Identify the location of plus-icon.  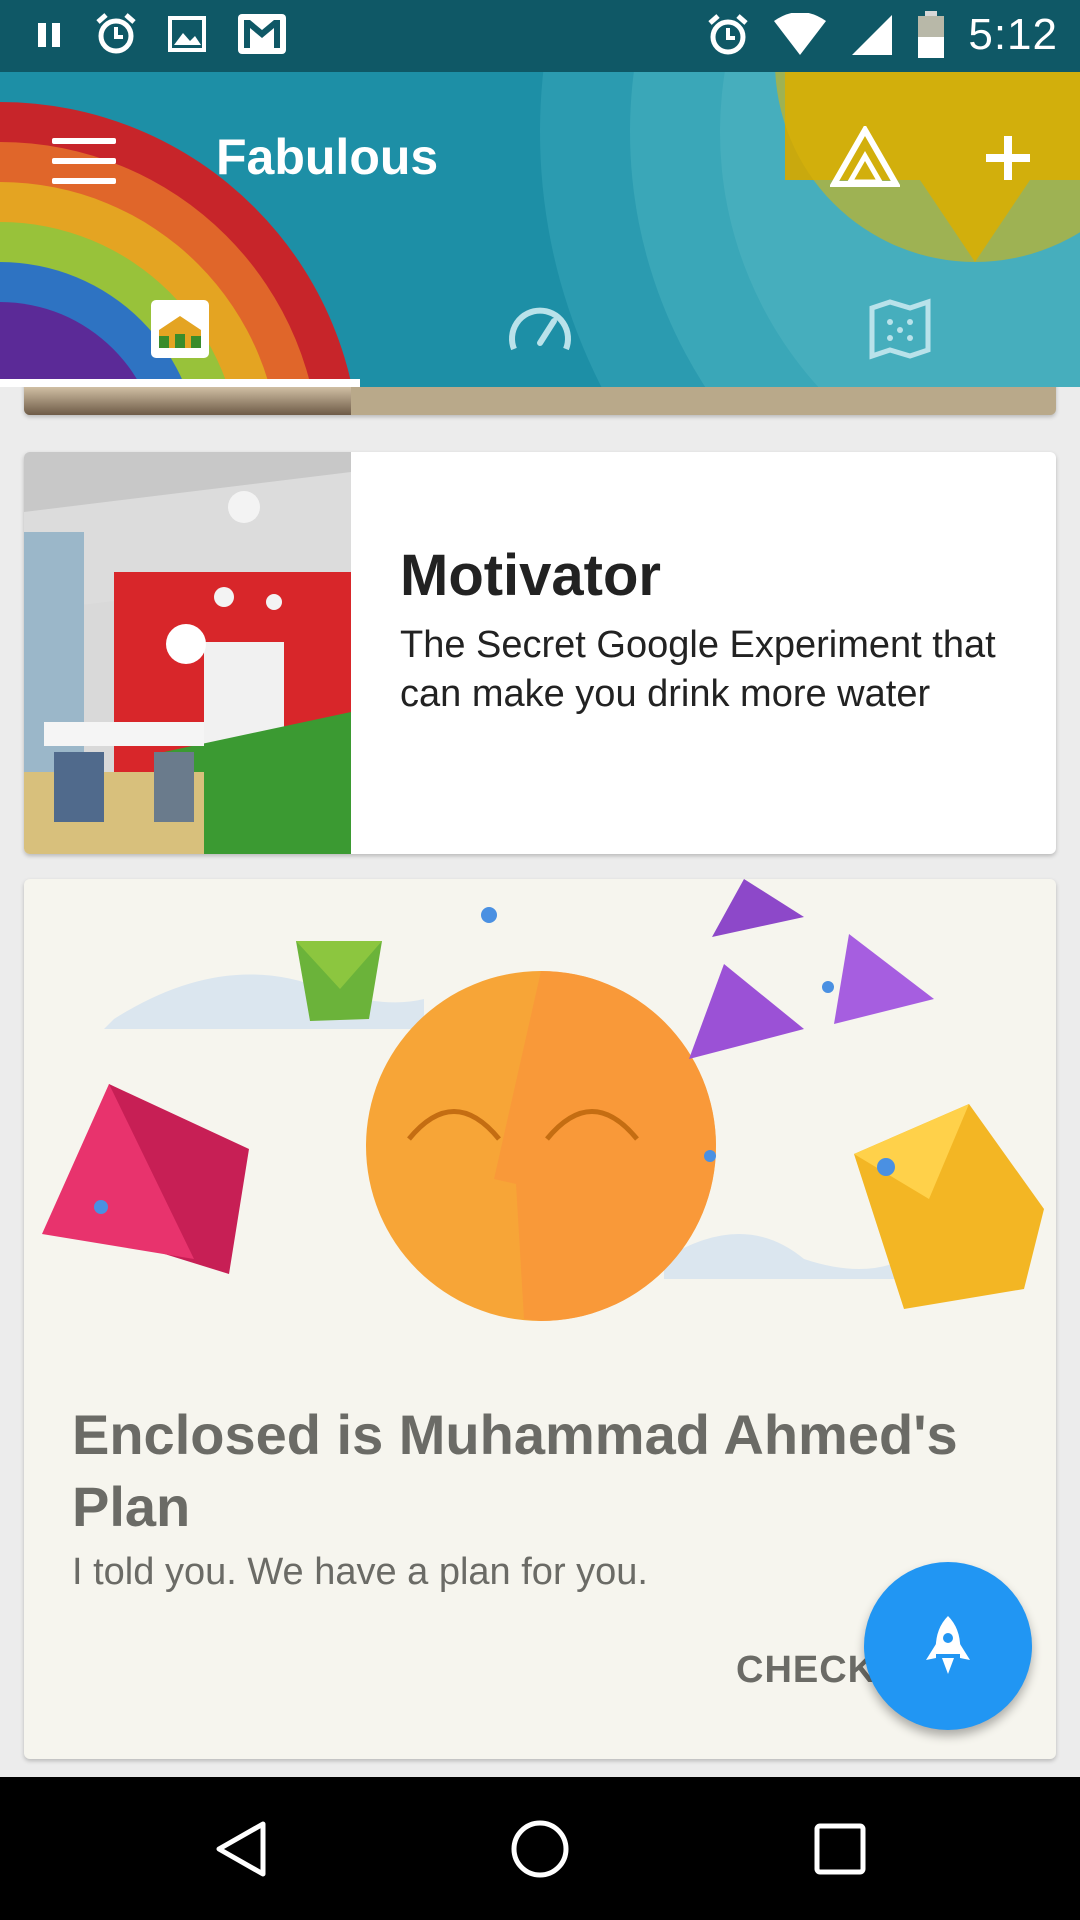
(1008, 158).